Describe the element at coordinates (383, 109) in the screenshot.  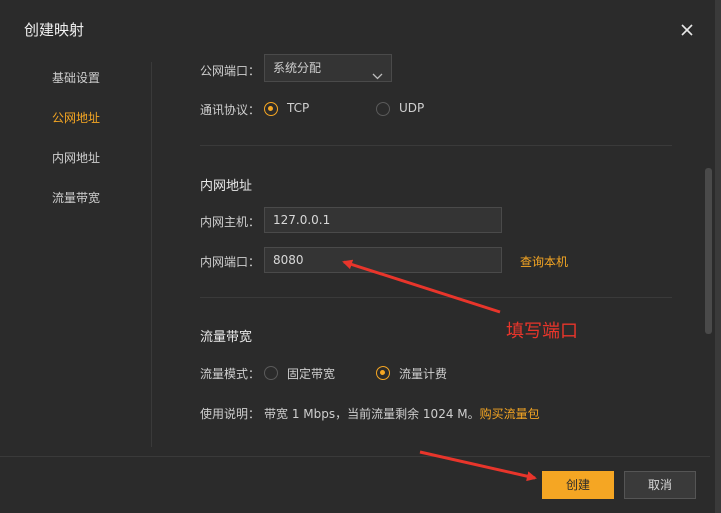
I see `protocol-udp-radio` at that location.